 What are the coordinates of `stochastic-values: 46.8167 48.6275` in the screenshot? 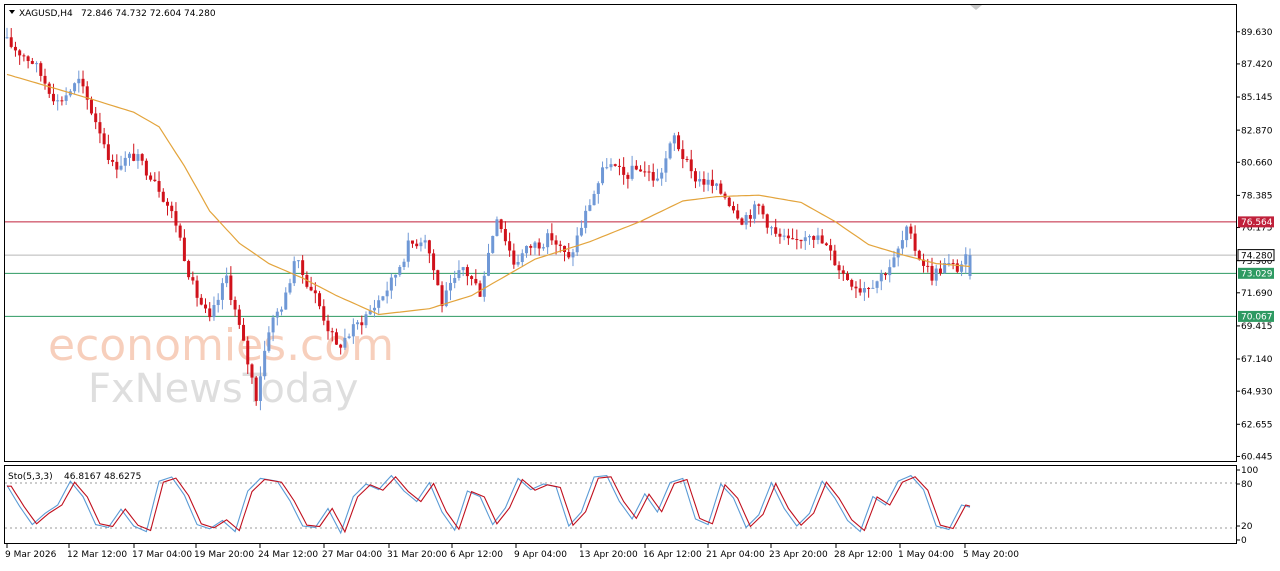 It's located at (102, 477).